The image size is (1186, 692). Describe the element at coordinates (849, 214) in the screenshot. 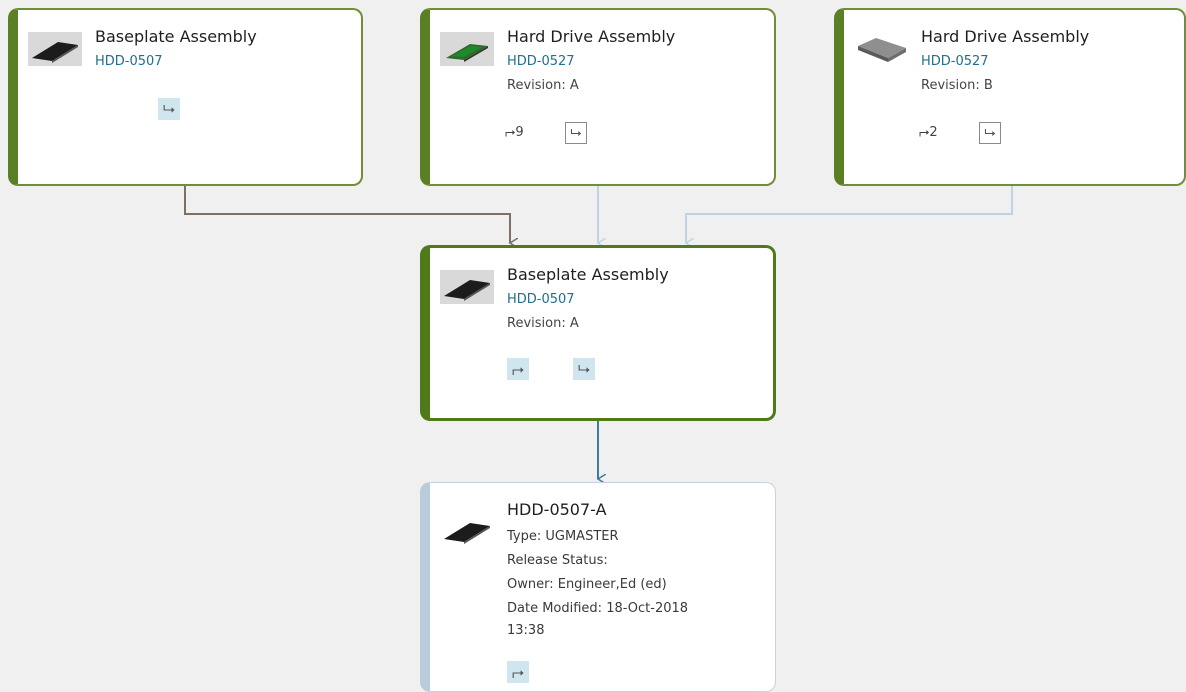

I see `connector-top-right-to-center` at that location.